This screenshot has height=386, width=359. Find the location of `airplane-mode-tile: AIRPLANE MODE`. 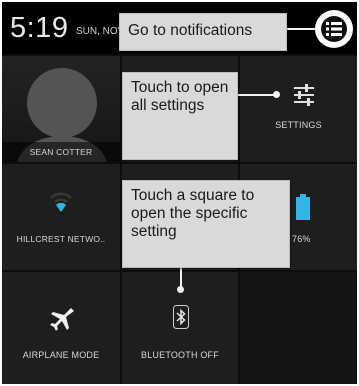

airplane-mode-tile: AIRPLANE MODE is located at coordinates (61, 328).